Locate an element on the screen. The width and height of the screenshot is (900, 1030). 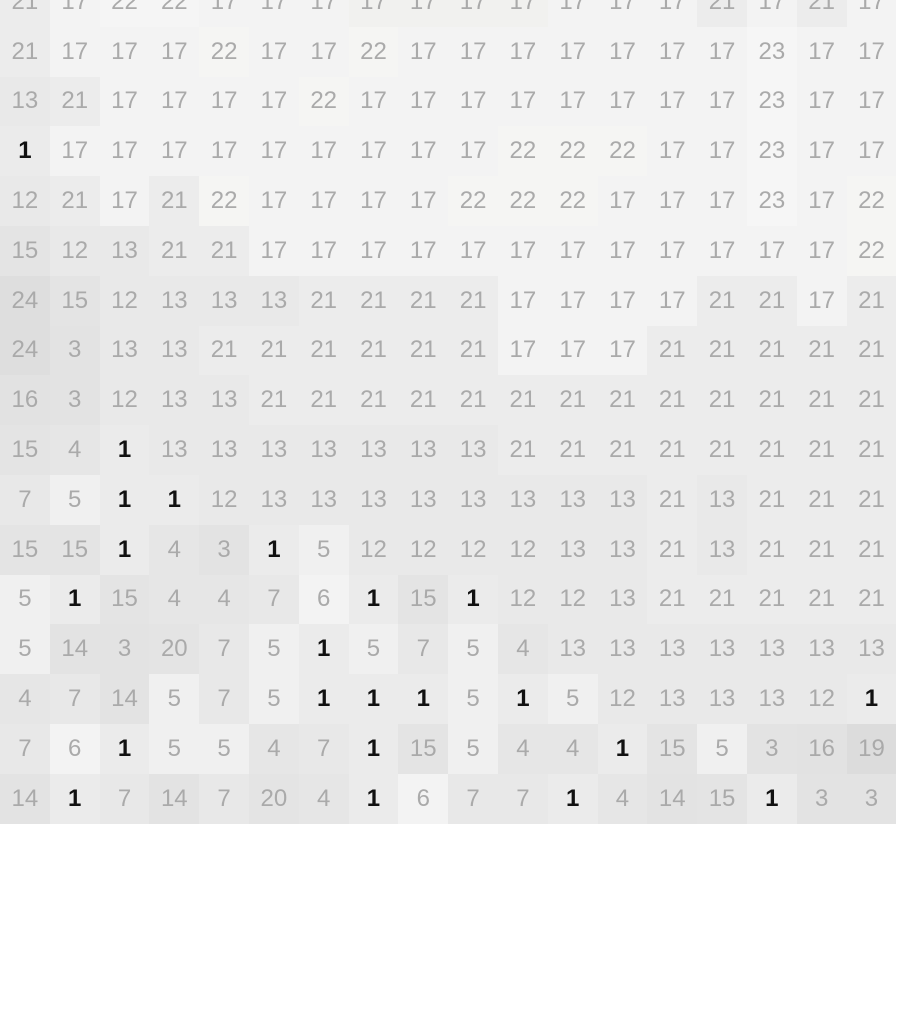
grid-cell: 16 is located at coordinates (25, 400).